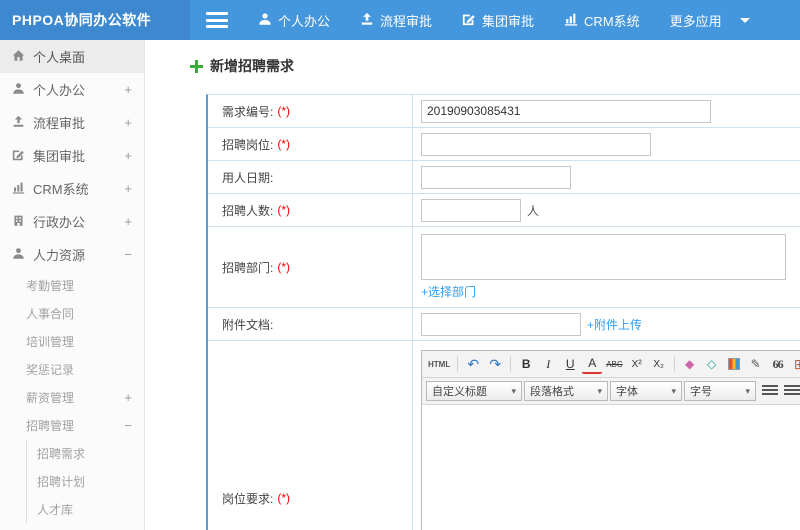 Image resolution: width=800 pixels, height=530 pixels. Describe the element at coordinates (592, 364) in the screenshot. I see `font-color-button: A` at that location.